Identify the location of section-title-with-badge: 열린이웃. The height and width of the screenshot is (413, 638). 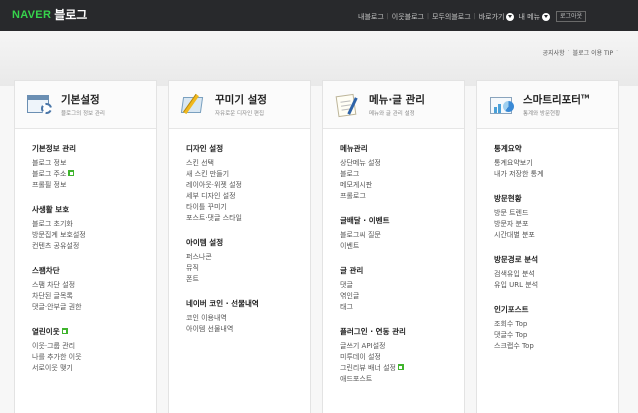
(94, 331).